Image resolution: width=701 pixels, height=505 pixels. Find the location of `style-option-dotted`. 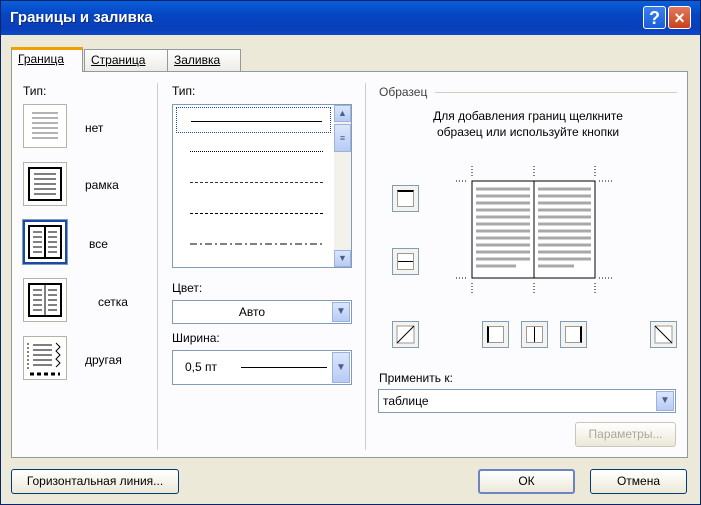

style-option-dotted is located at coordinates (253, 151).